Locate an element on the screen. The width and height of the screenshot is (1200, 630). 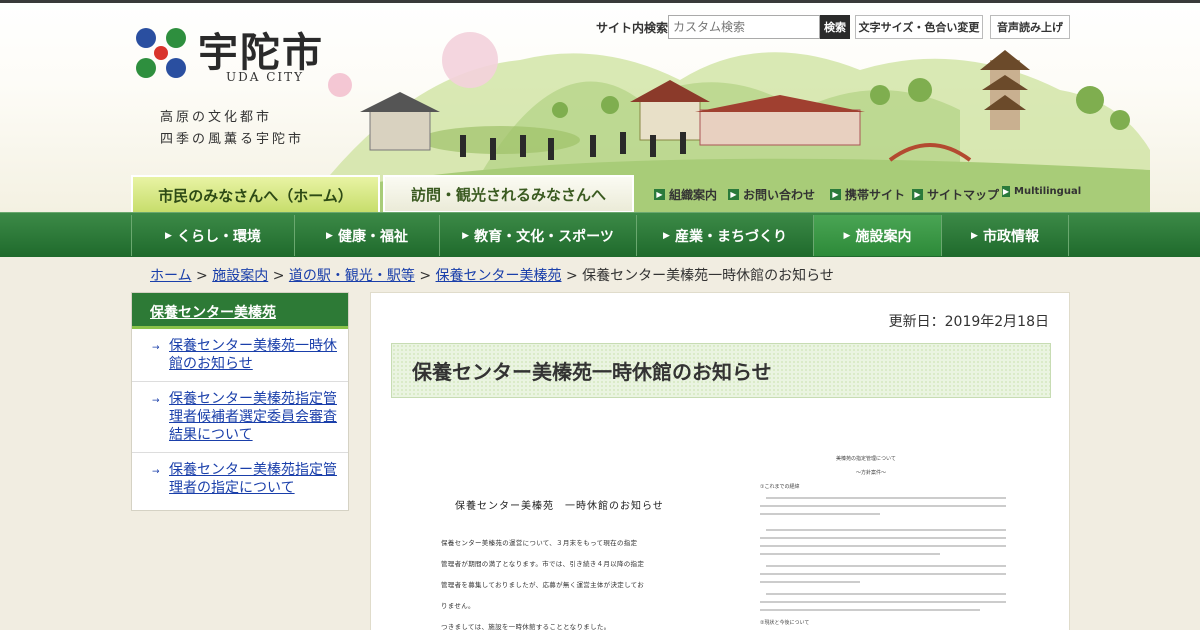
utility-link-mobile: ▶ 携帯サイト is located at coordinates (867, 194).